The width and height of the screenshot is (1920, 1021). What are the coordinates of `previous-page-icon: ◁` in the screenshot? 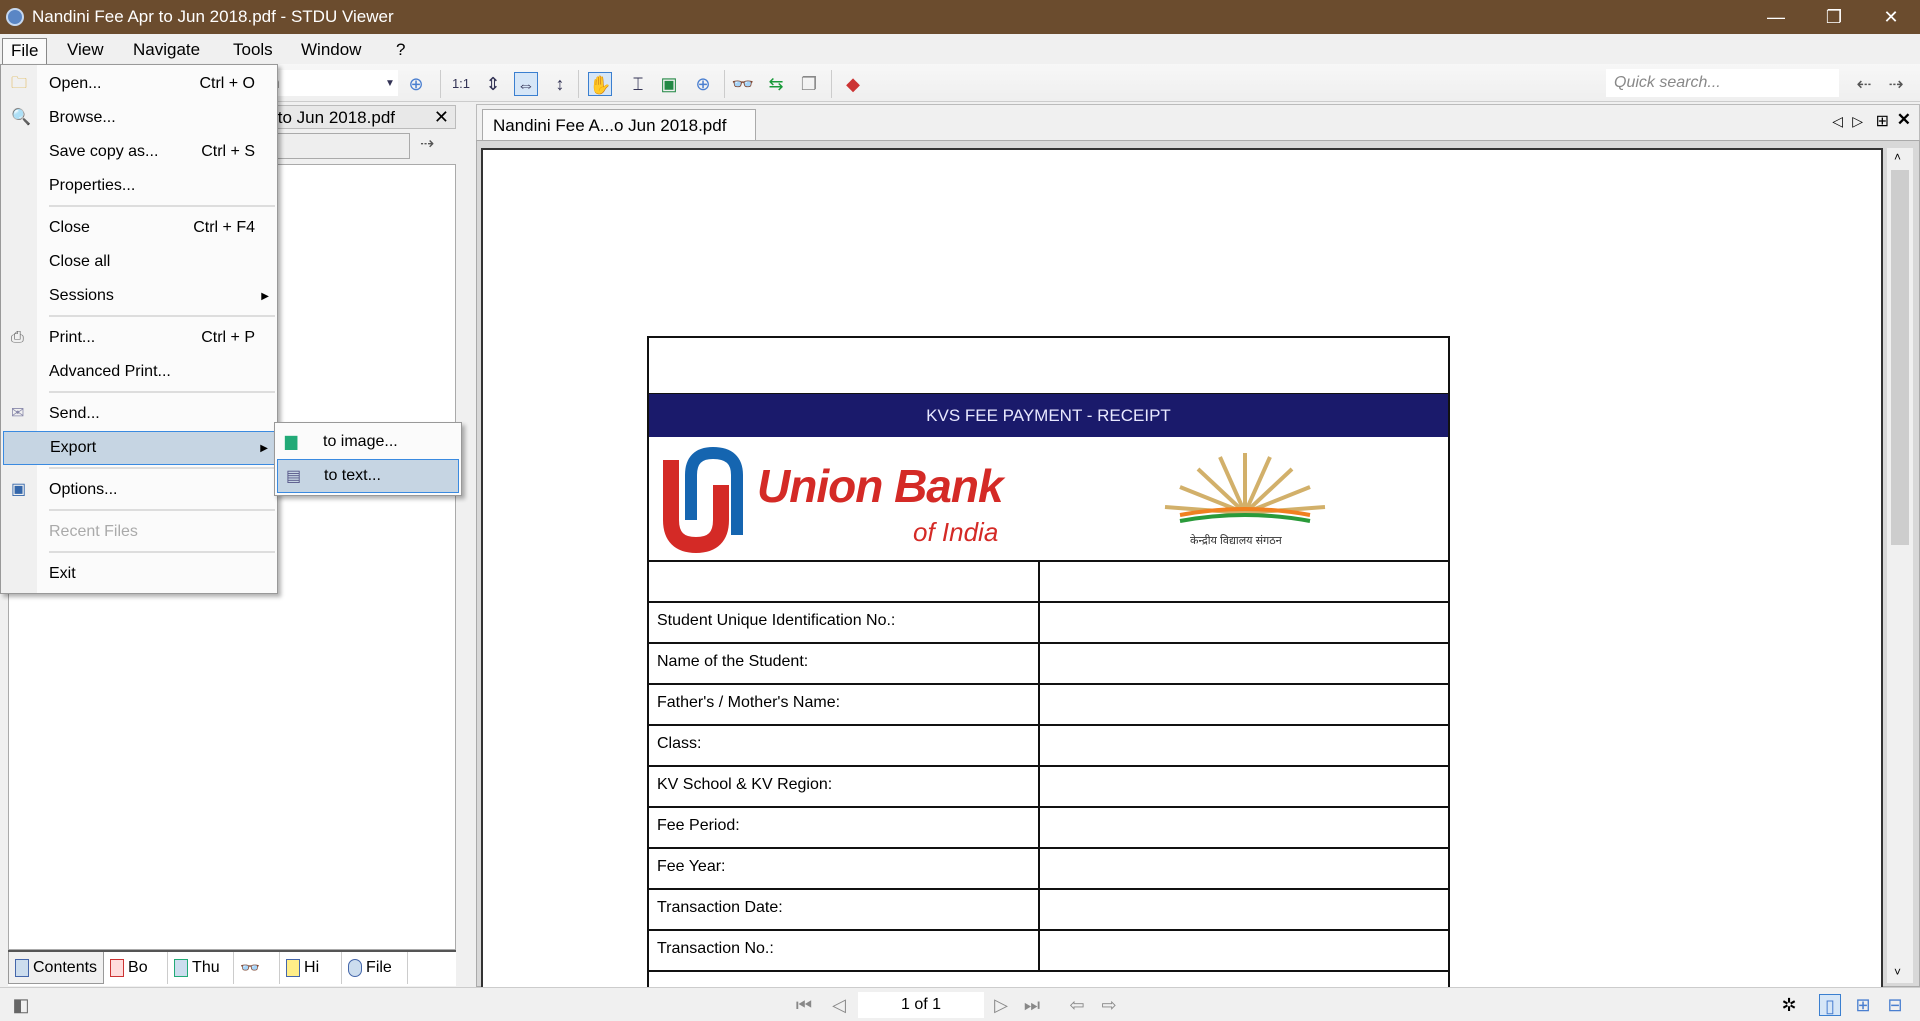 It's located at (839, 1005).